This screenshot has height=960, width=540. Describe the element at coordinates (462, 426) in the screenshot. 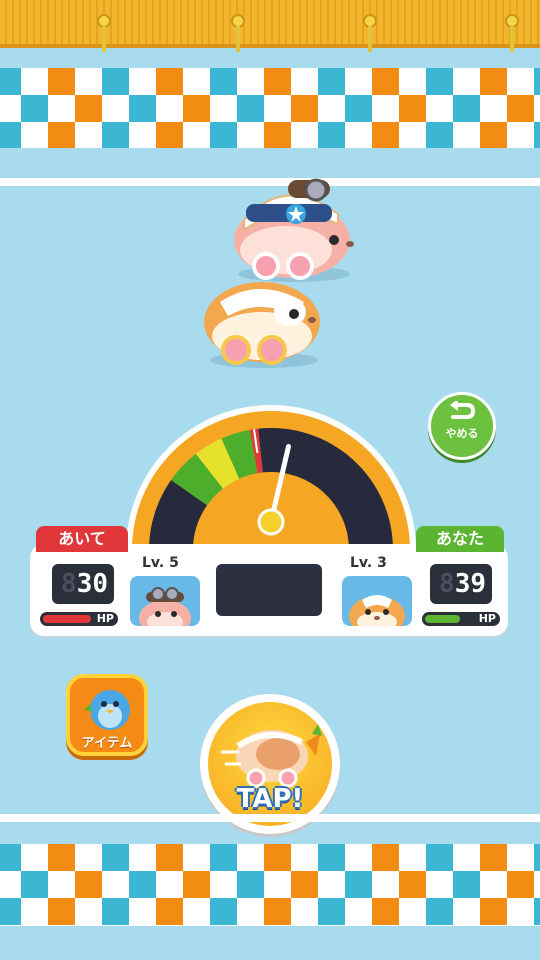

I see `quit-button: やめる` at that location.